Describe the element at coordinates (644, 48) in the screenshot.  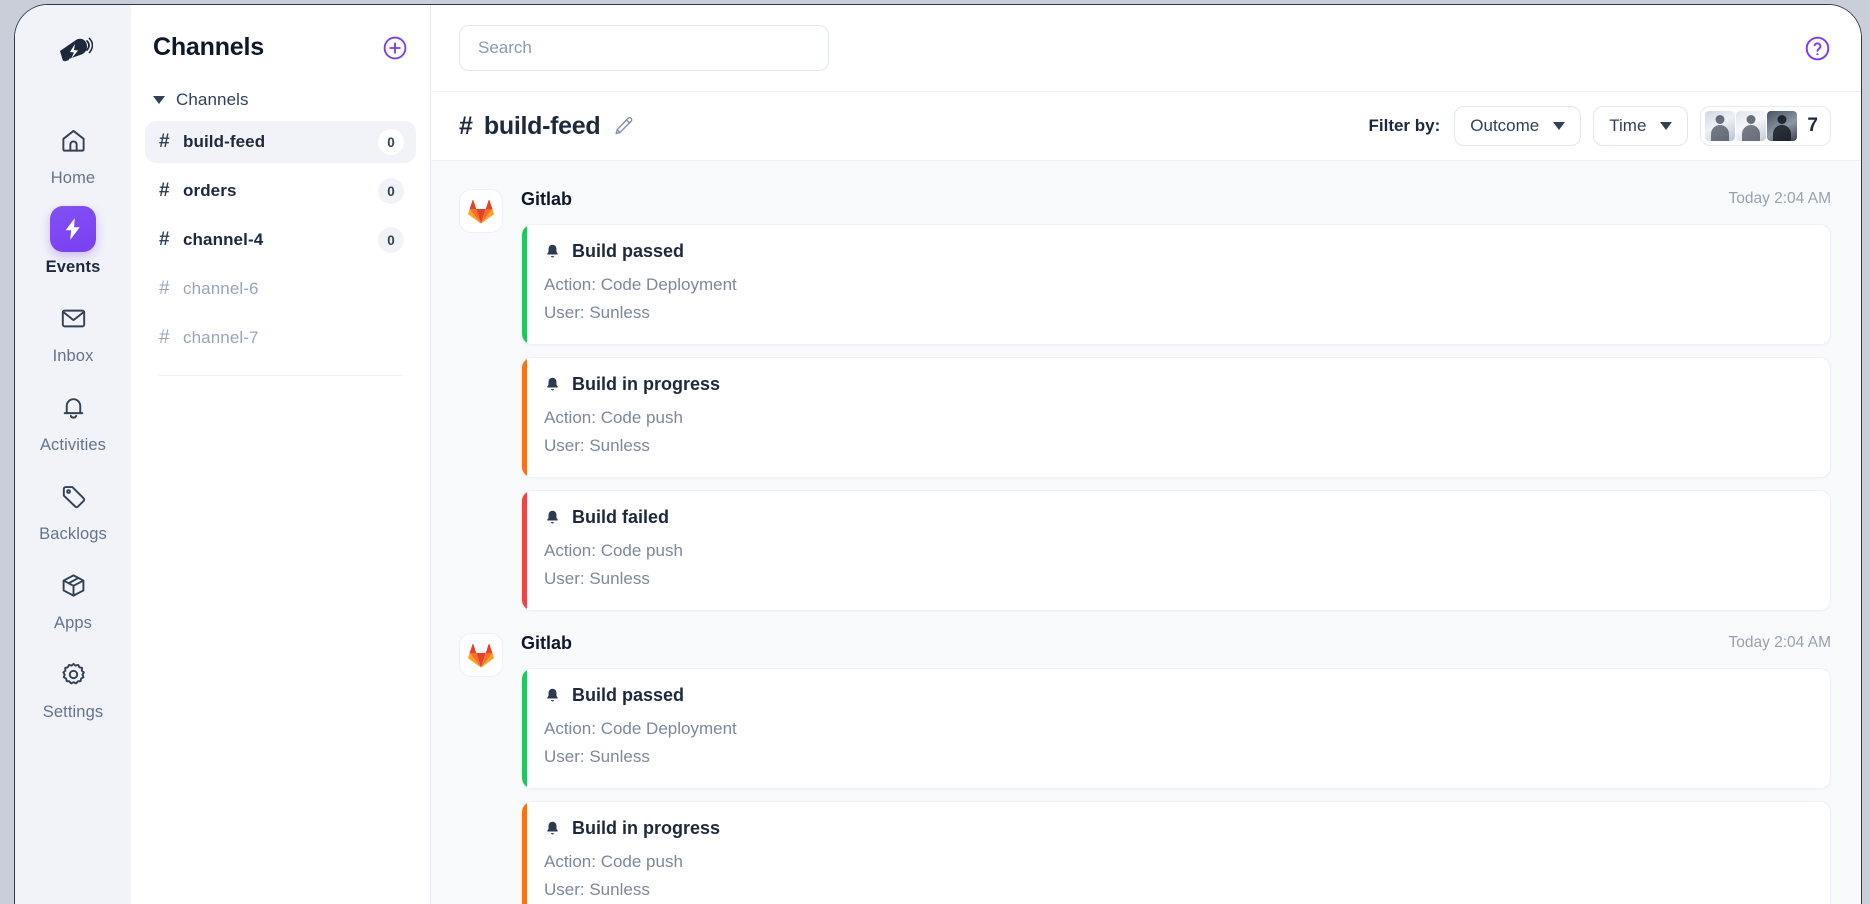
I see `search-input` at that location.